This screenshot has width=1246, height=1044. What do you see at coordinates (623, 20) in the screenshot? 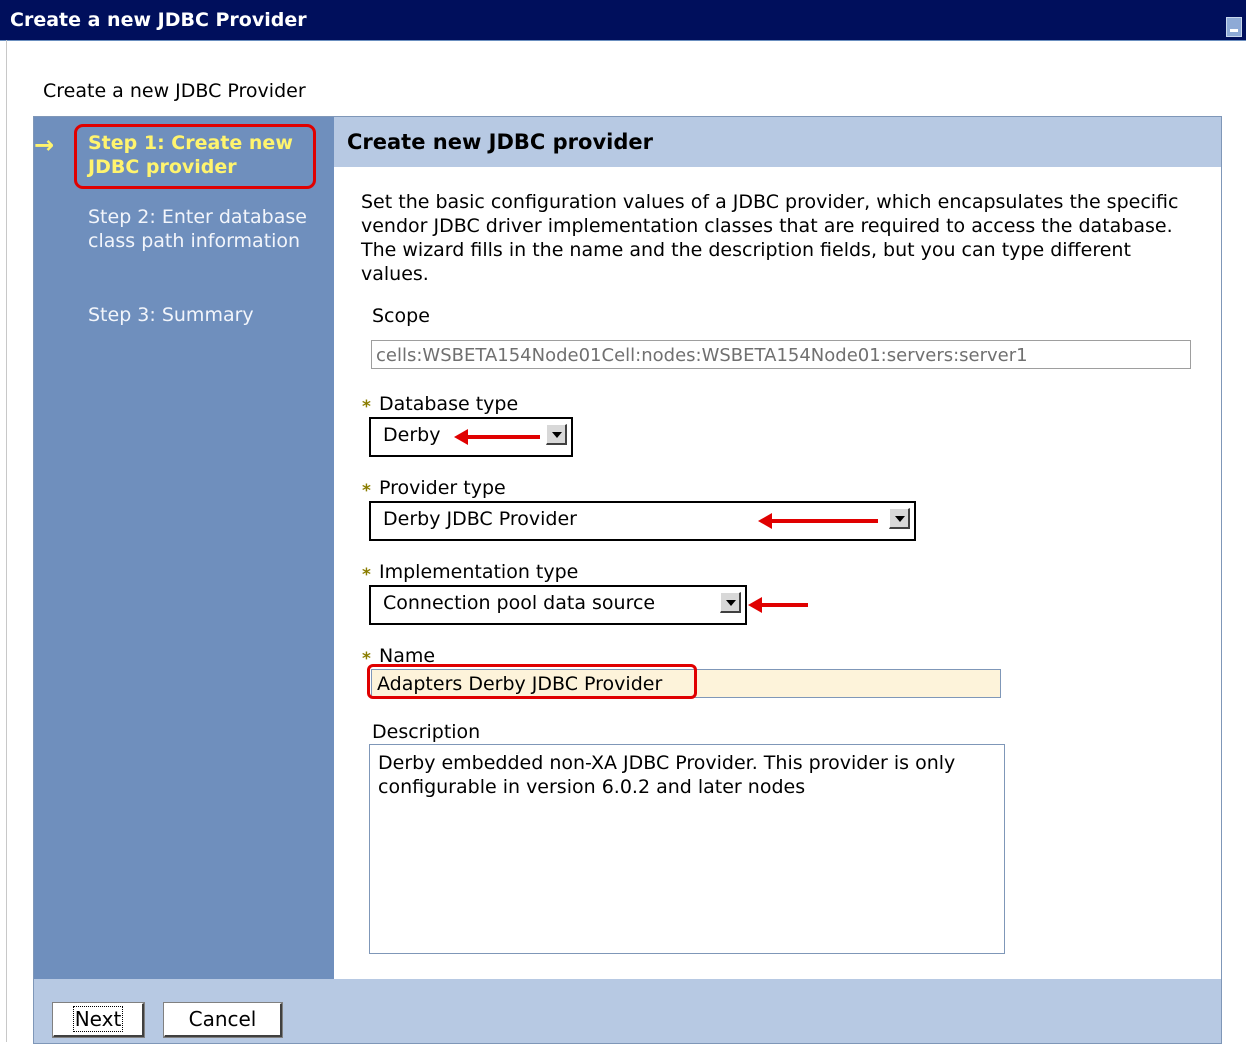
I see `window-title-bar: Create a new JDBC Provider` at bounding box center [623, 20].